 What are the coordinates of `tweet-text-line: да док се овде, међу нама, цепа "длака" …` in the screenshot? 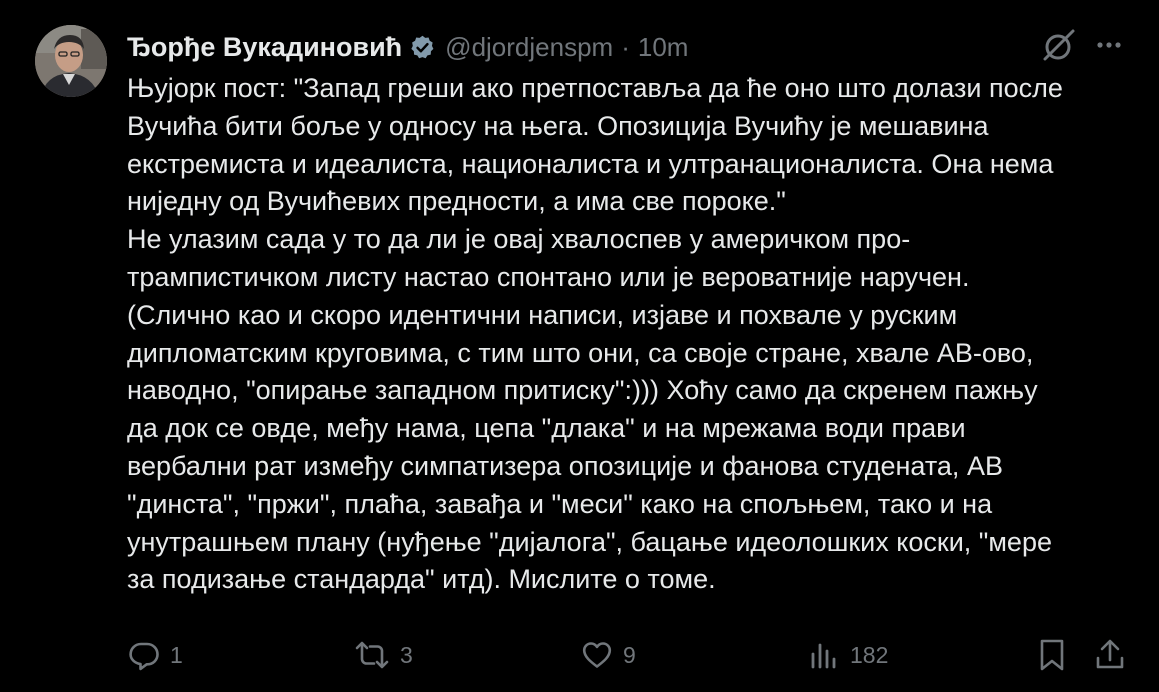 It's located at (546, 428).